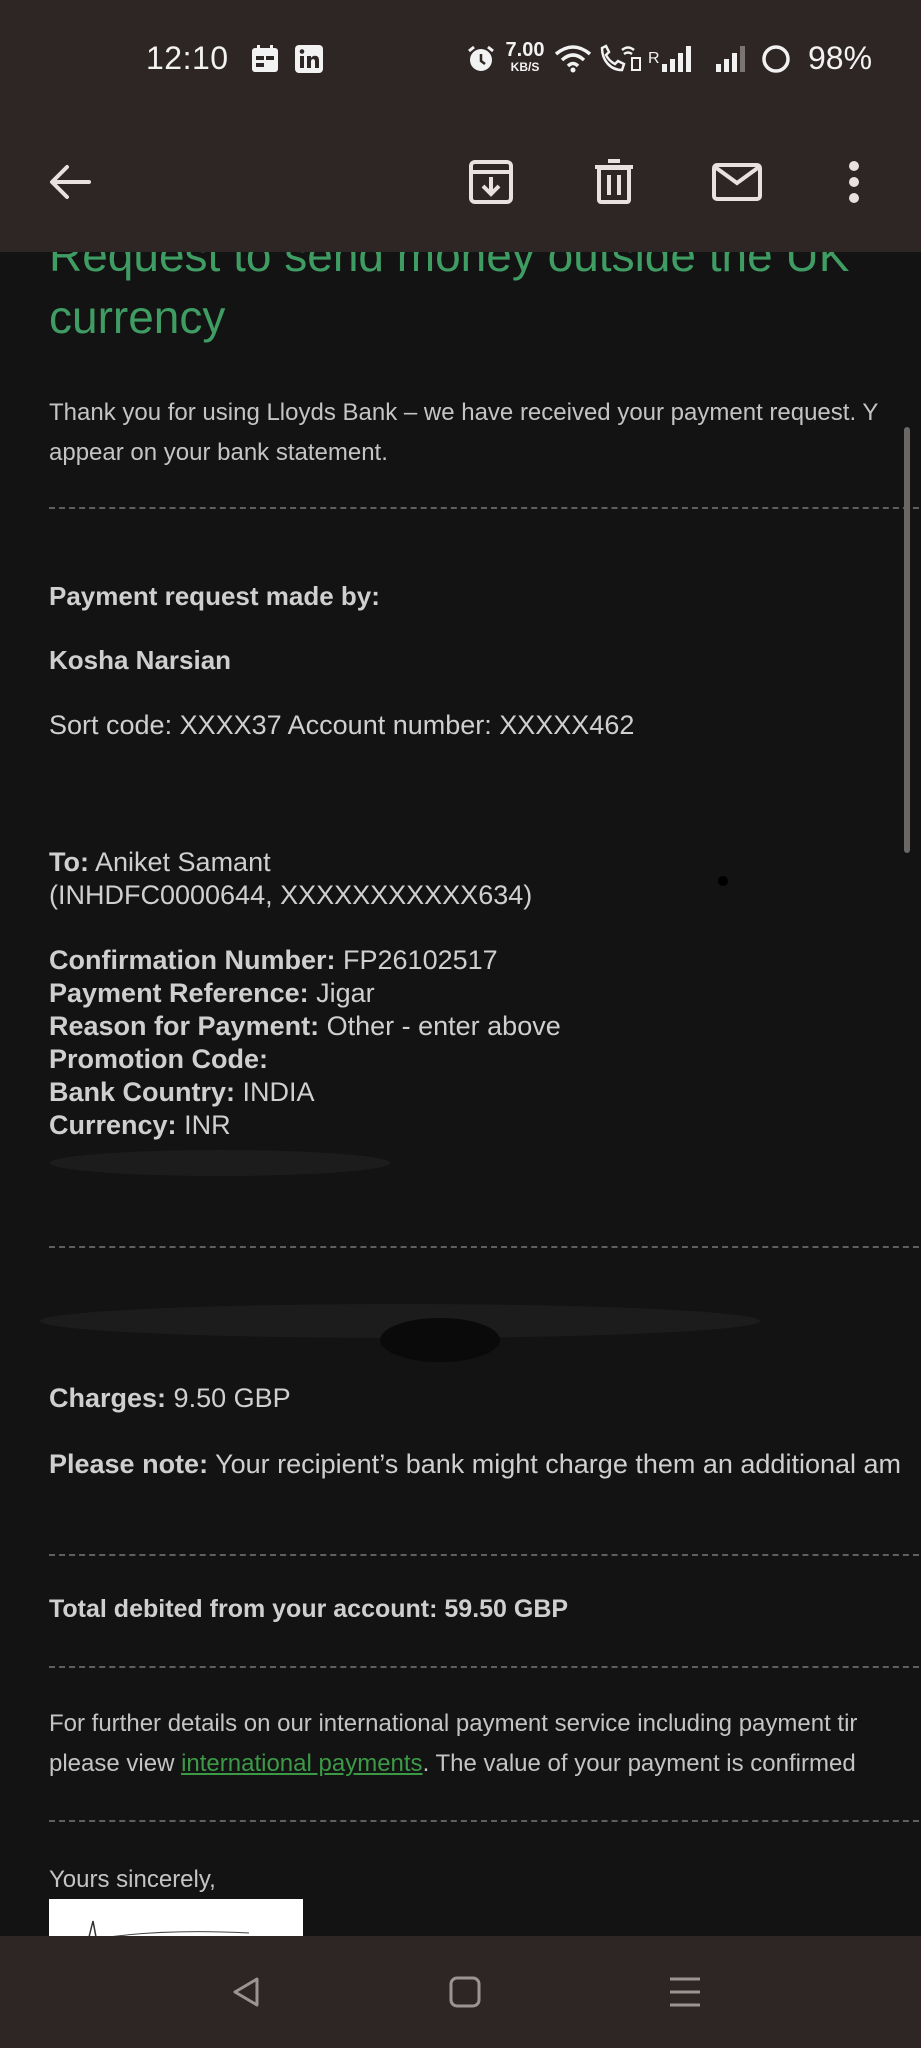  I want to click on detail-label: Currency:, so click(113, 1125).